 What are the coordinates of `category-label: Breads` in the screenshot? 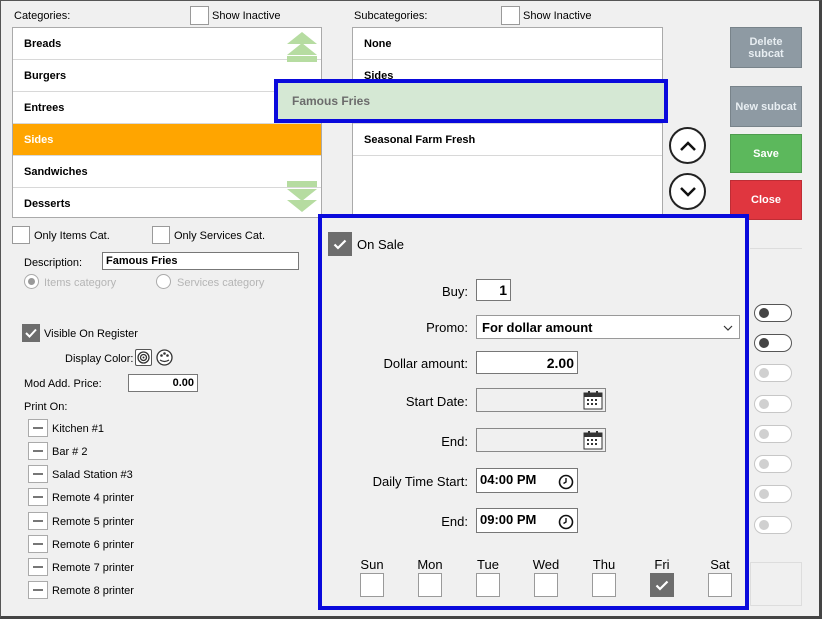 It's located at (43, 43).